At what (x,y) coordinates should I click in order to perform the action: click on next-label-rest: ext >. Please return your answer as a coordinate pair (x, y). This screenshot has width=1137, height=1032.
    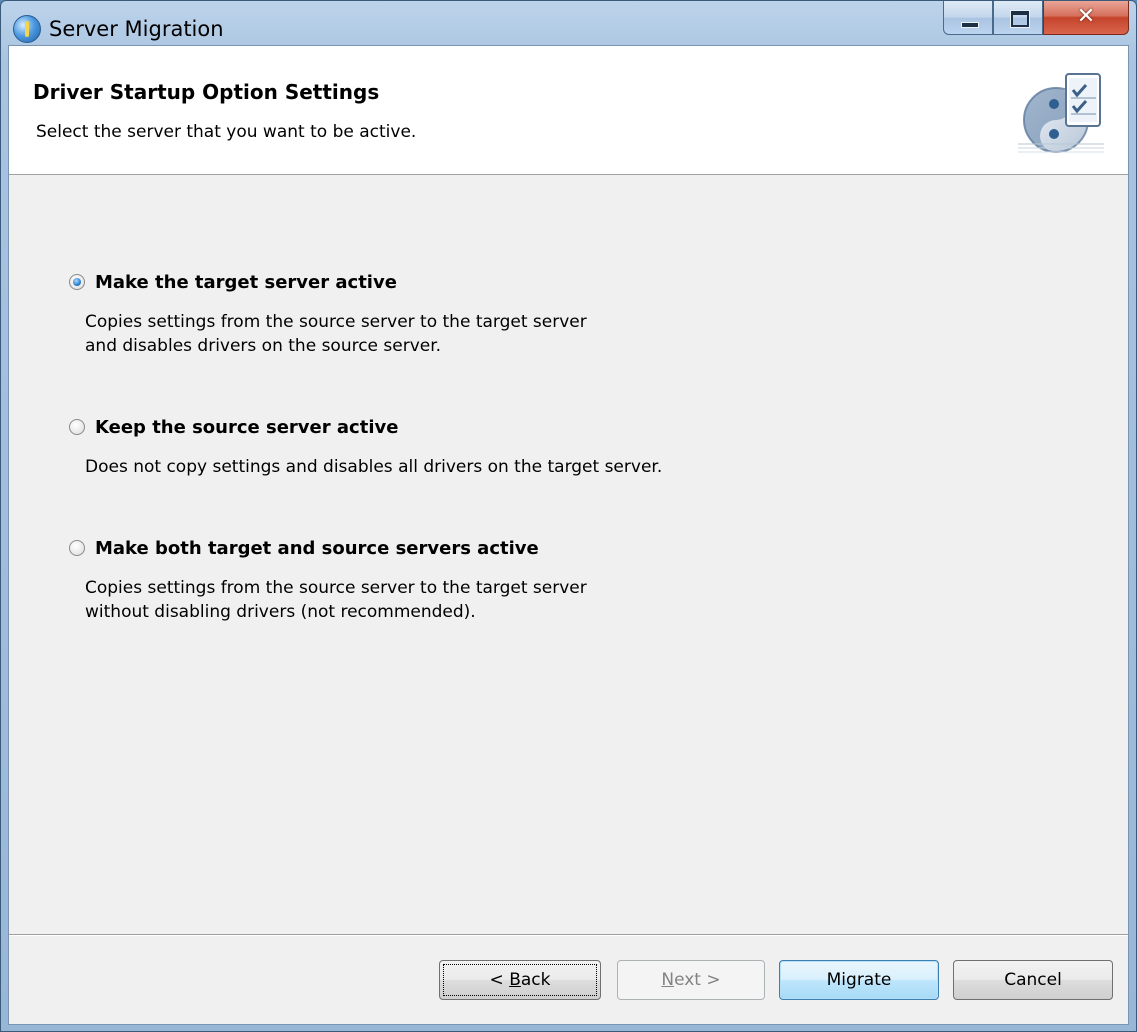
    Looking at the image, I should click on (697, 980).